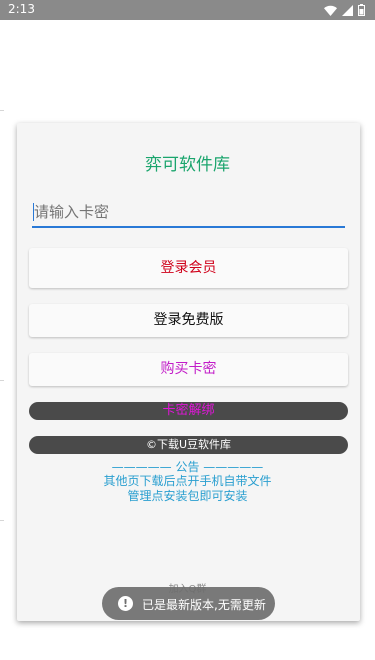  Describe the element at coordinates (188, 411) in the screenshot. I see `unbind-card-button: 卡密解绑` at that location.